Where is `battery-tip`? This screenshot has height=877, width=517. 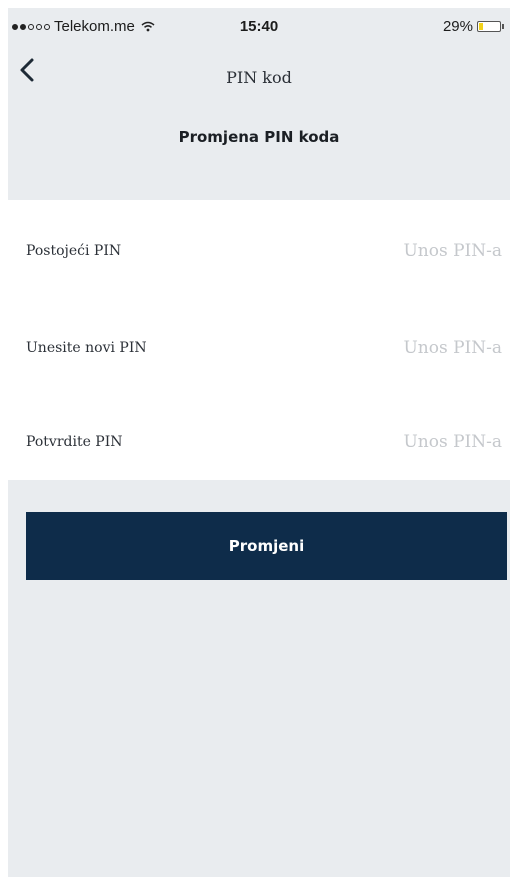 battery-tip is located at coordinates (503, 26).